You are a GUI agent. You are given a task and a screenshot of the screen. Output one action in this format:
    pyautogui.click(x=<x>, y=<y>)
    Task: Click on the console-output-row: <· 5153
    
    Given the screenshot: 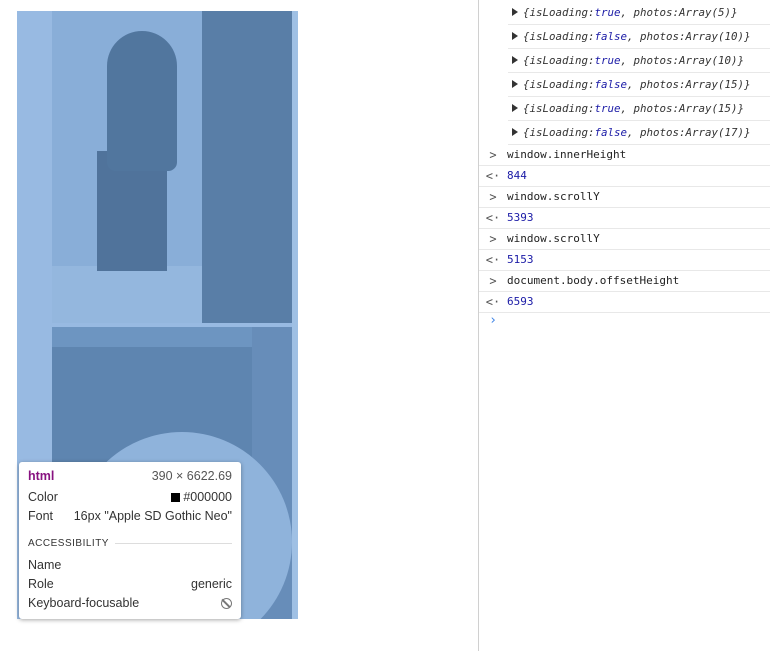 What is the action you would take?
    pyautogui.click(x=624, y=260)
    